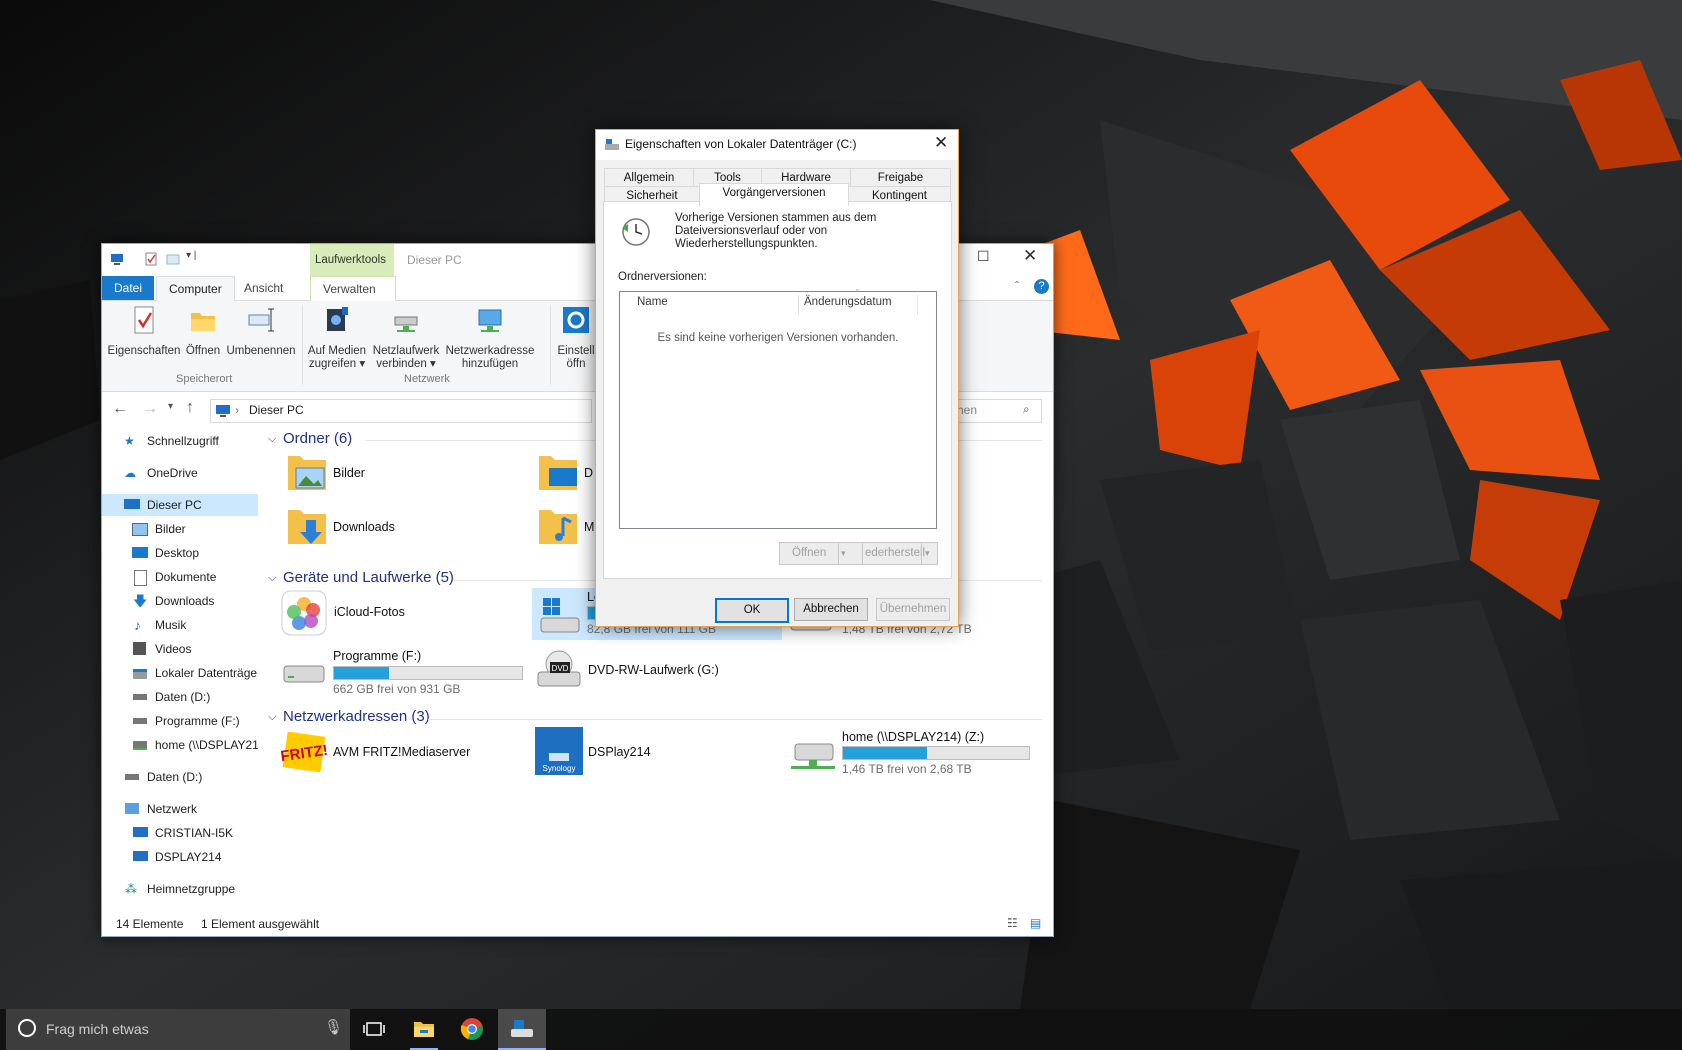 Image resolution: width=1682 pixels, height=1050 pixels. I want to click on oeffnen-button: Öffnen, so click(203, 331).